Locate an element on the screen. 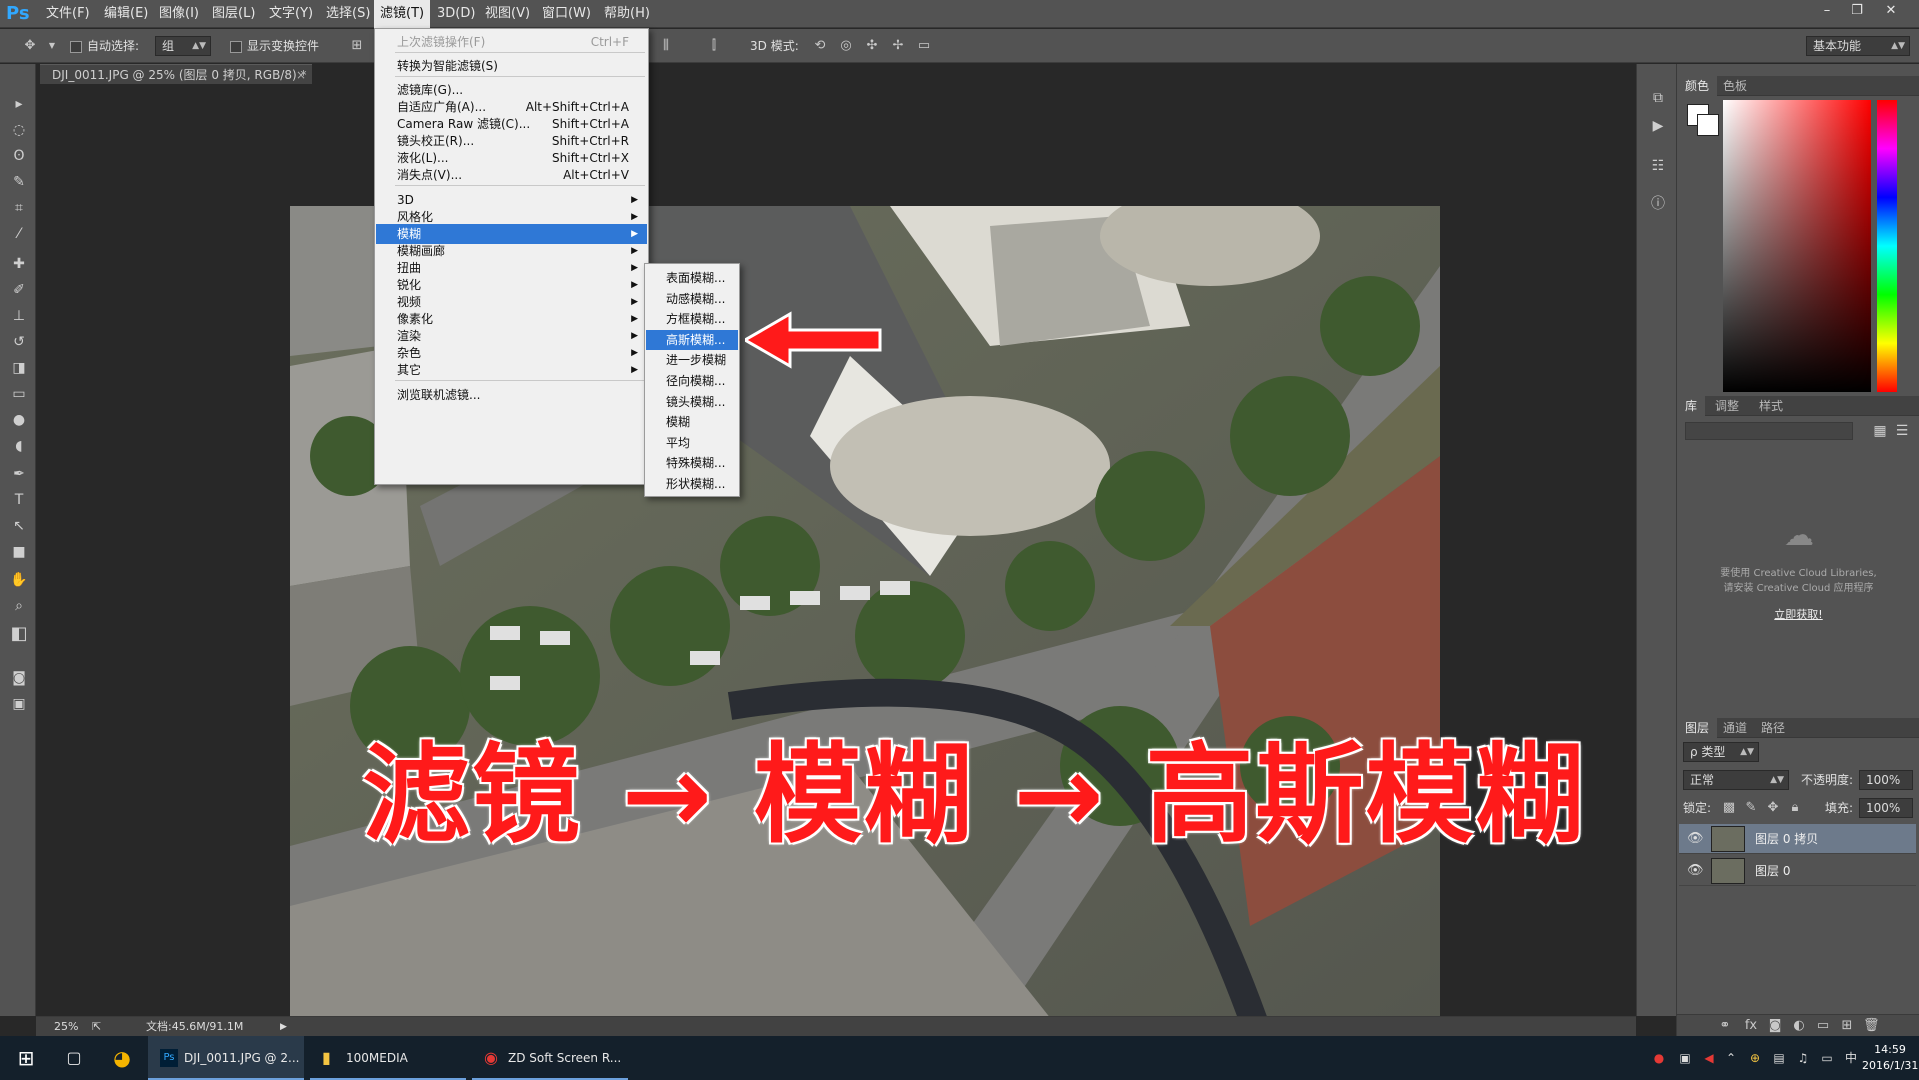 This screenshot has width=1919, height=1080. type-tool-icon: T is located at coordinates (19, 500).